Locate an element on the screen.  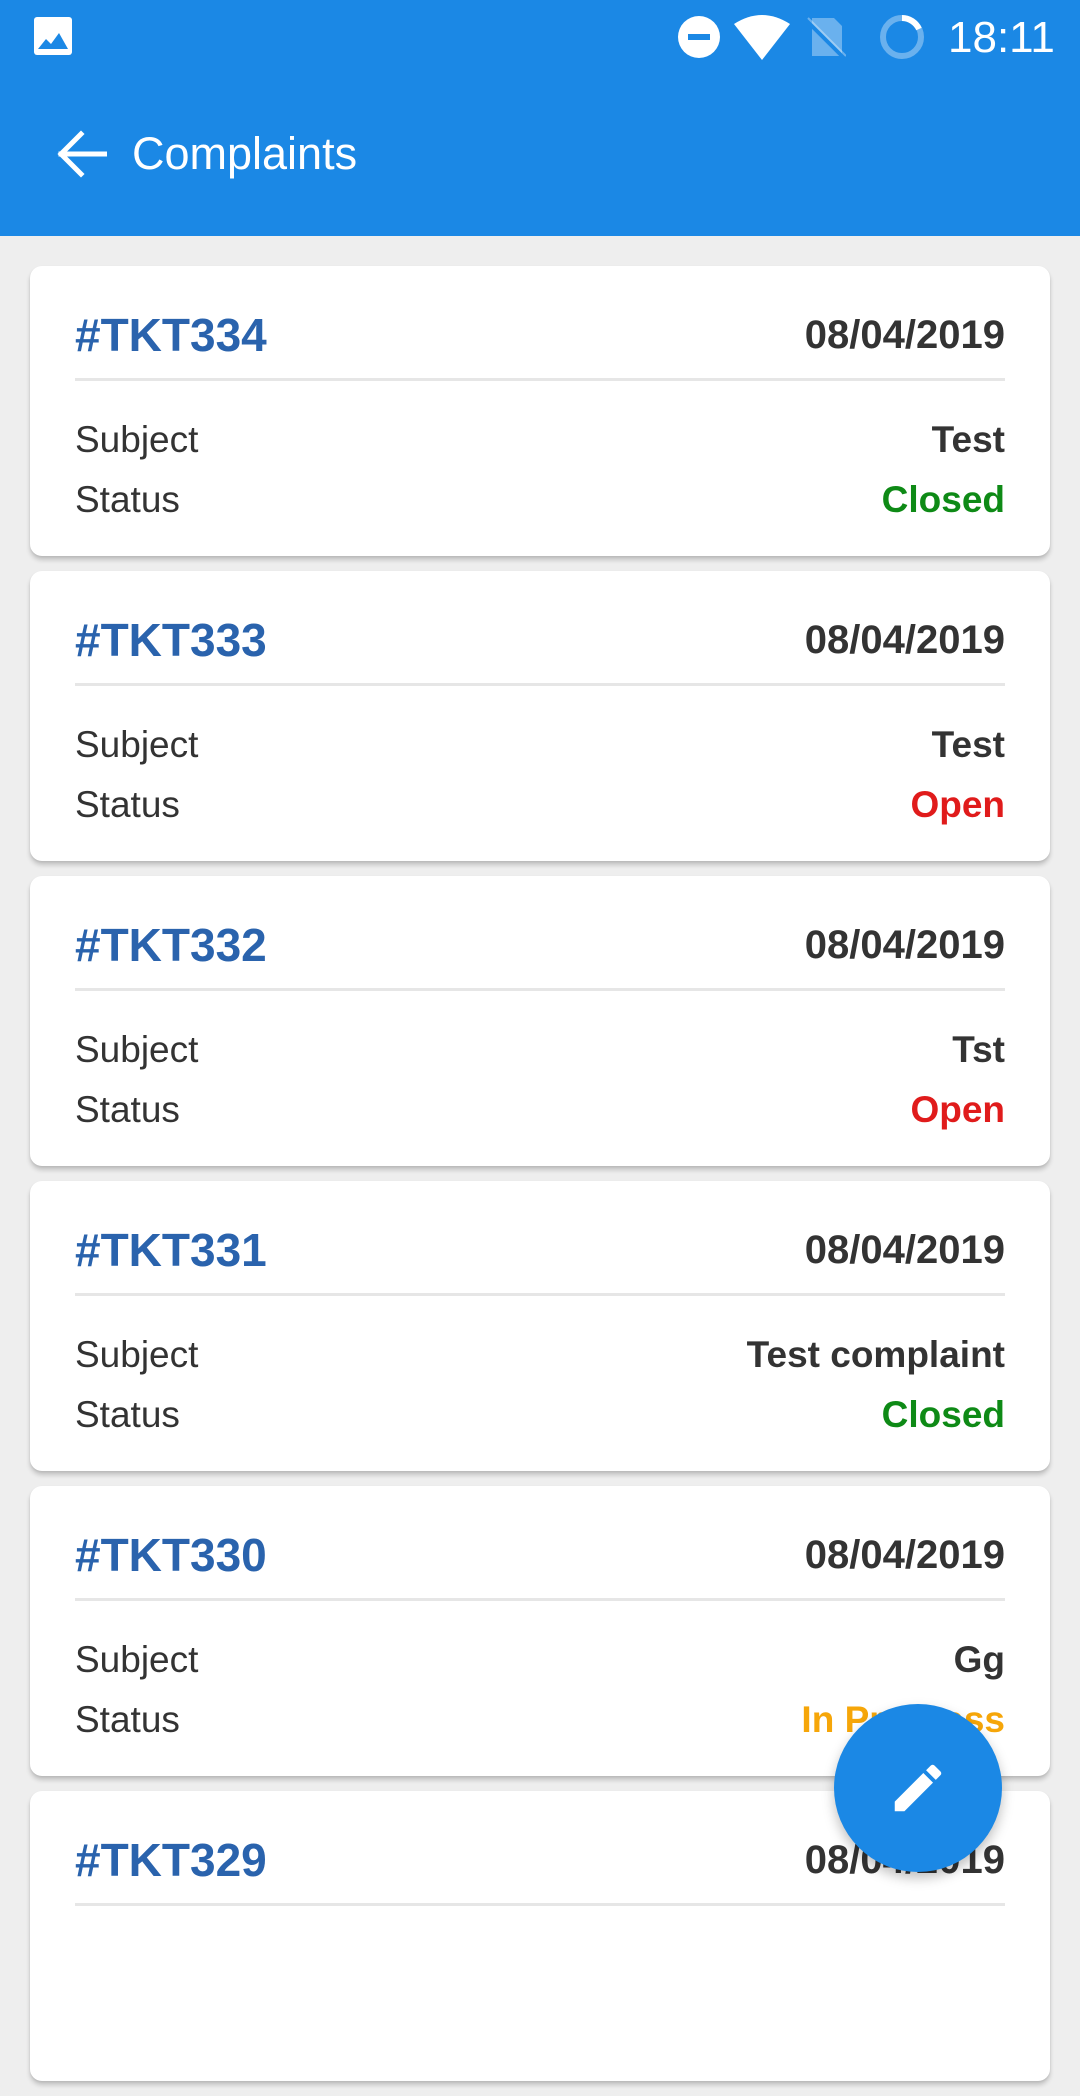
ticket-id: #TKT334 is located at coordinates (171, 335).